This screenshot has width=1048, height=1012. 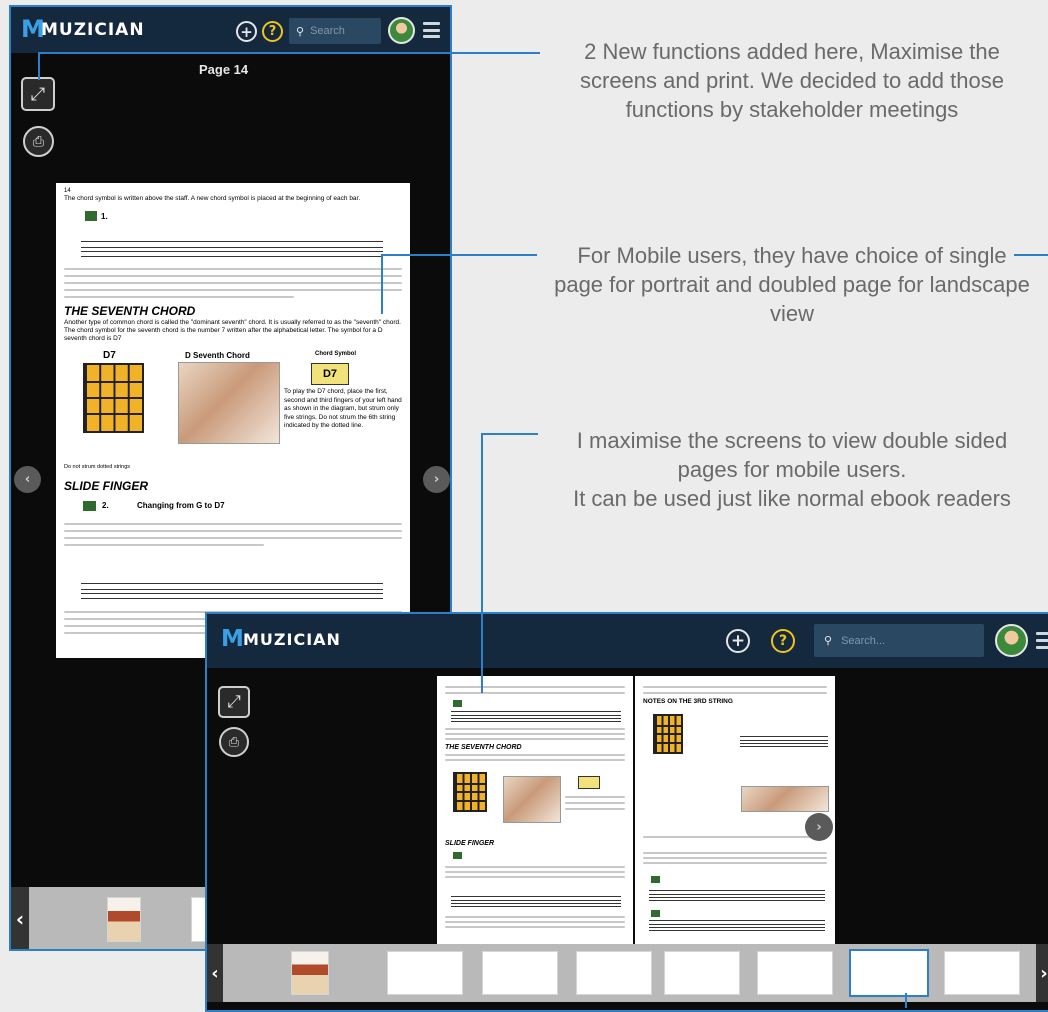 I want to click on brand-logo-mark: M, so click(x=232, y=639).